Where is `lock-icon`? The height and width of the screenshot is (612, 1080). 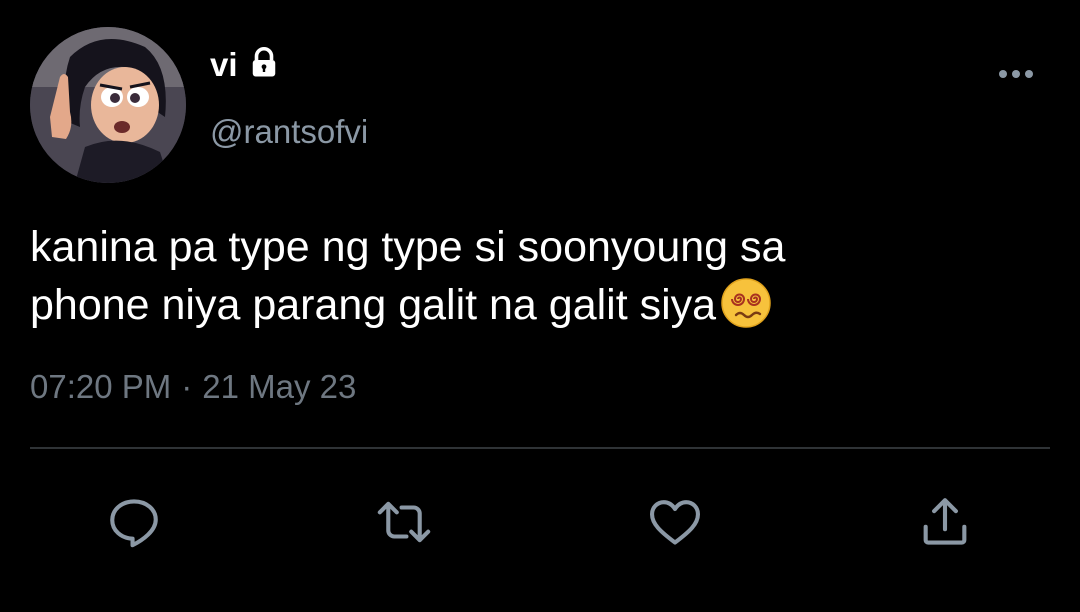 lock-icon is located at coordinates (263, 62).